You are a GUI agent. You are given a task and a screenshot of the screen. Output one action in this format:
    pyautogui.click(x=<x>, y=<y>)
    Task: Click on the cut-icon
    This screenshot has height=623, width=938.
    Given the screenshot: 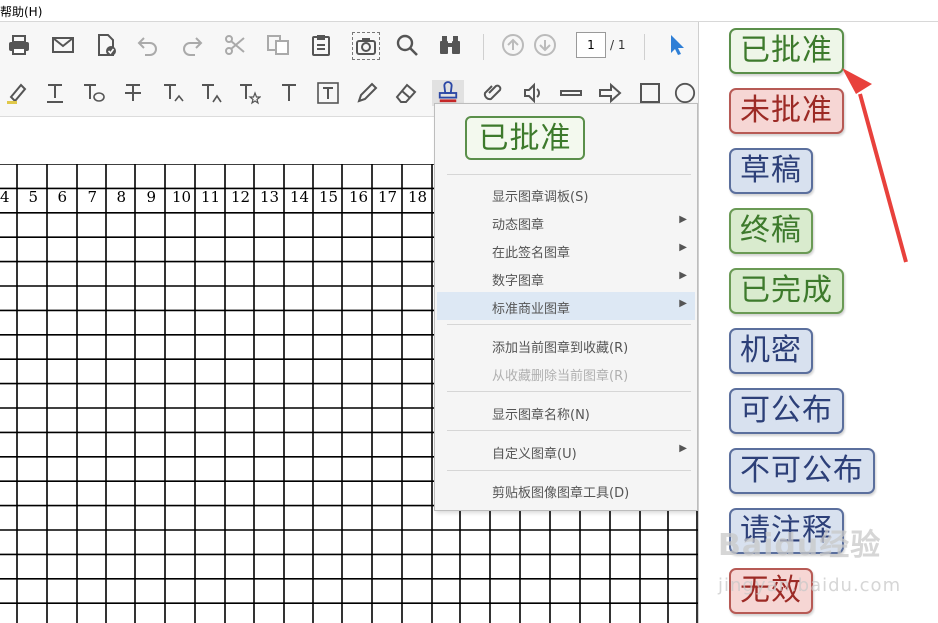 What is the action you would take?
    pyautogui.click(x=235, y=45)
    